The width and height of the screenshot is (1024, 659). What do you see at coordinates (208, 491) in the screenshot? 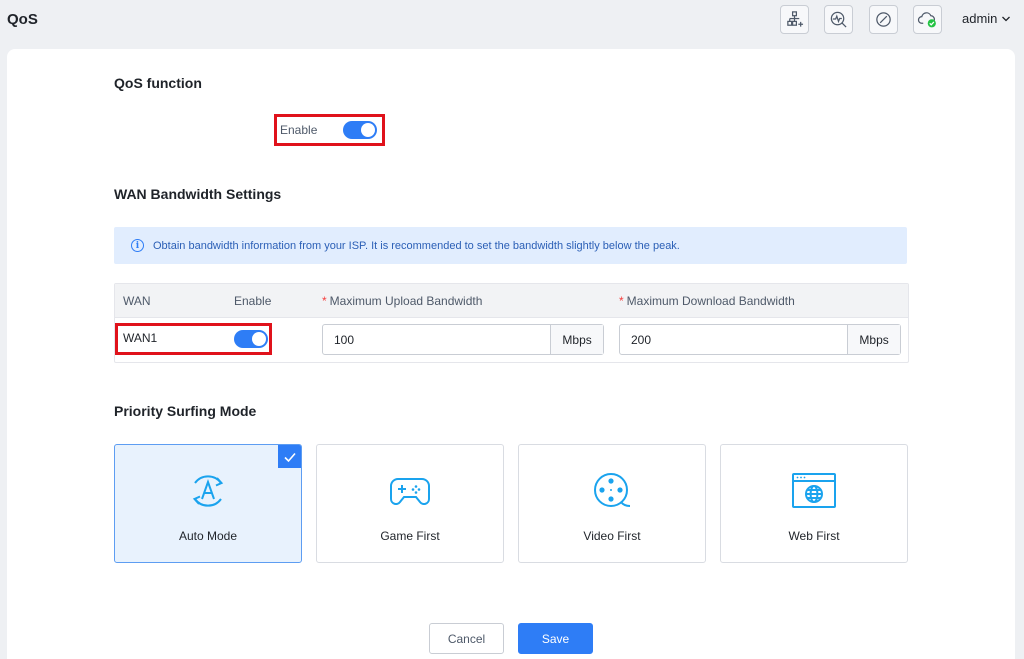
I see `auto-mode-icon` at bounding box center [208, 491].